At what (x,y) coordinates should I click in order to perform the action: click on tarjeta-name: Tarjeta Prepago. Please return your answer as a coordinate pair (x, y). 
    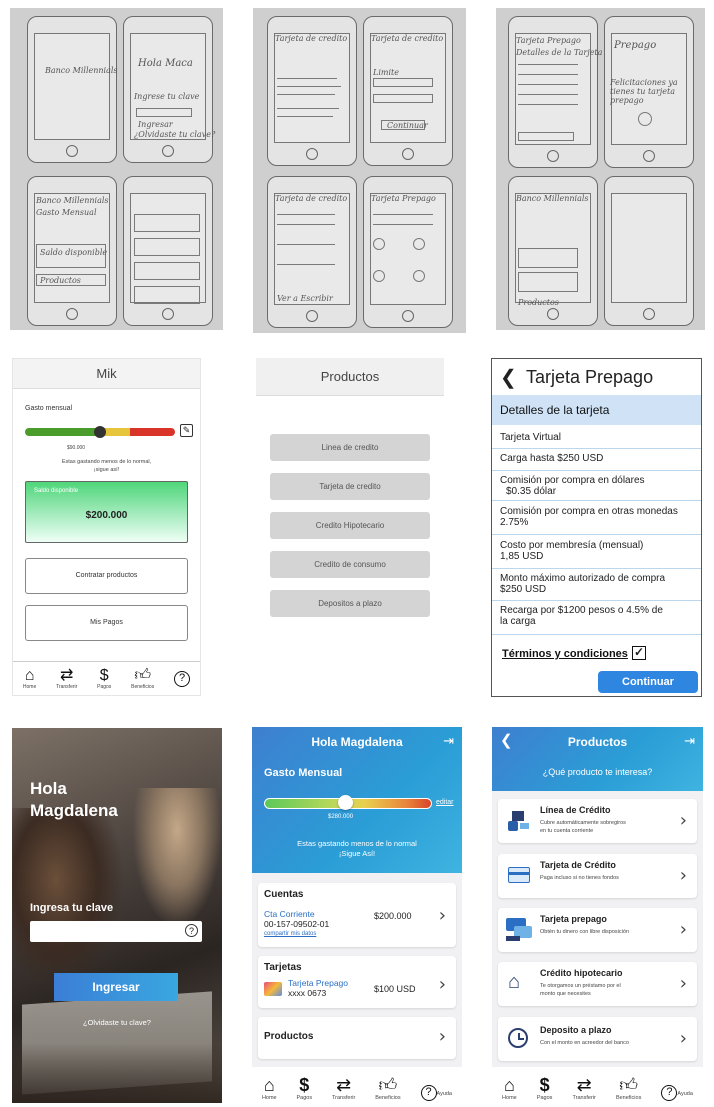
    Looking at the image, I should click on (318, 983).